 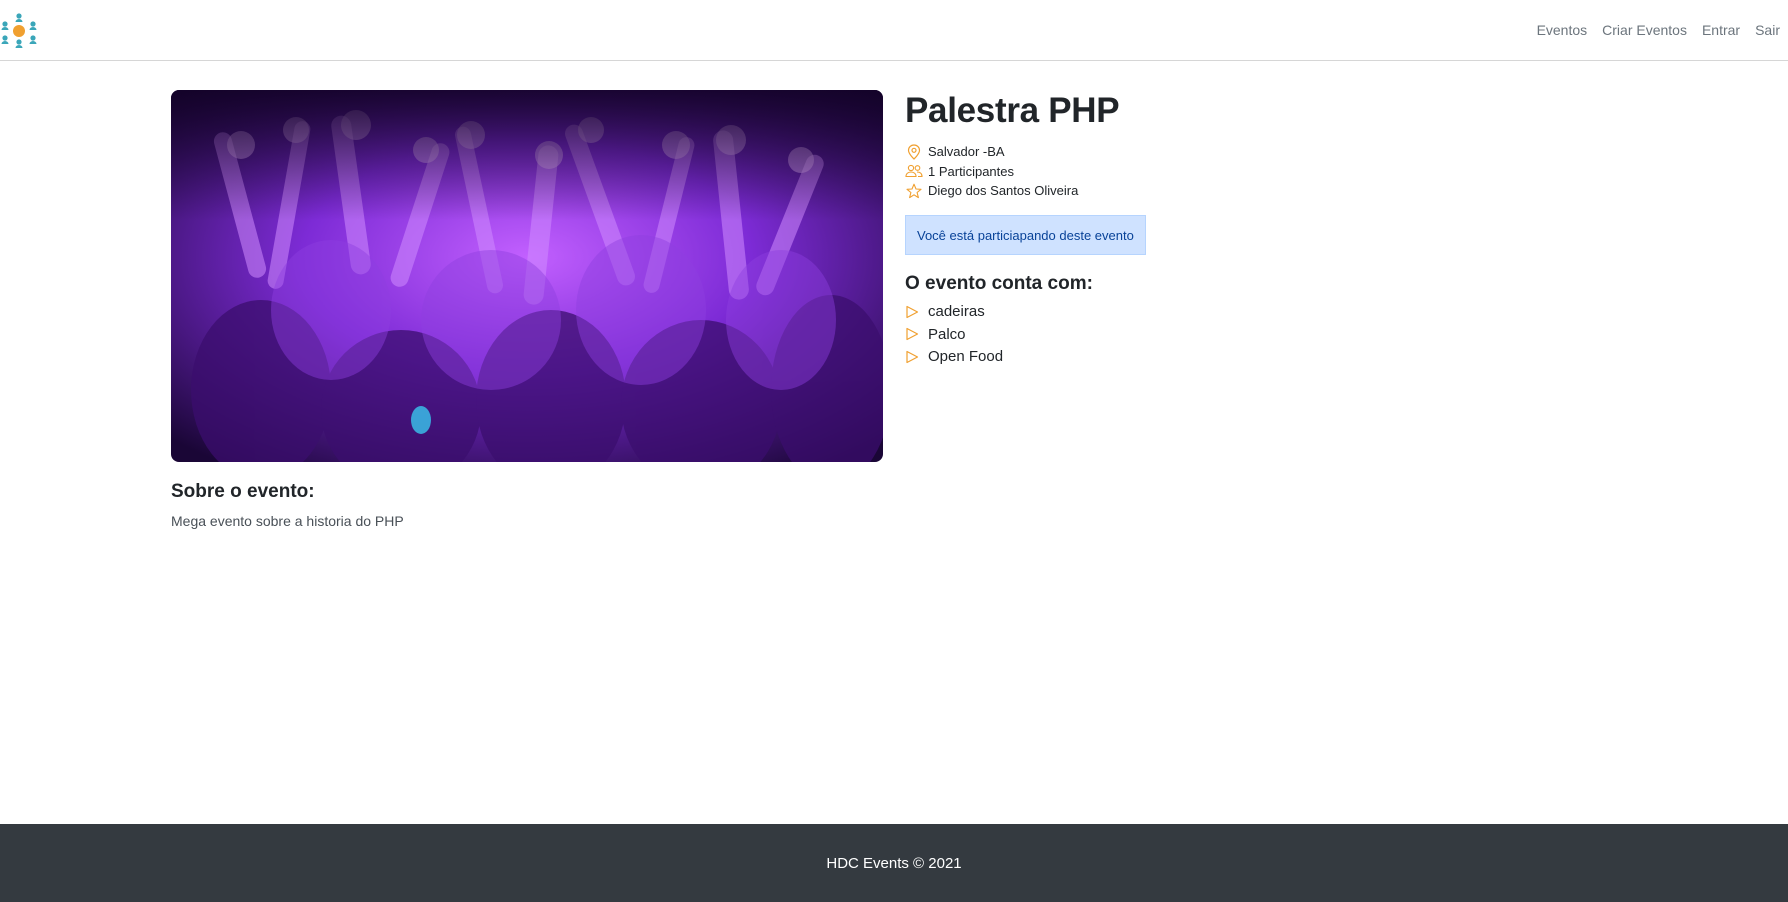 What do you see at coordinates (956, 312) in the screenshot?
I see `feature-label: cadeiras` at bounding box center [956, 312].